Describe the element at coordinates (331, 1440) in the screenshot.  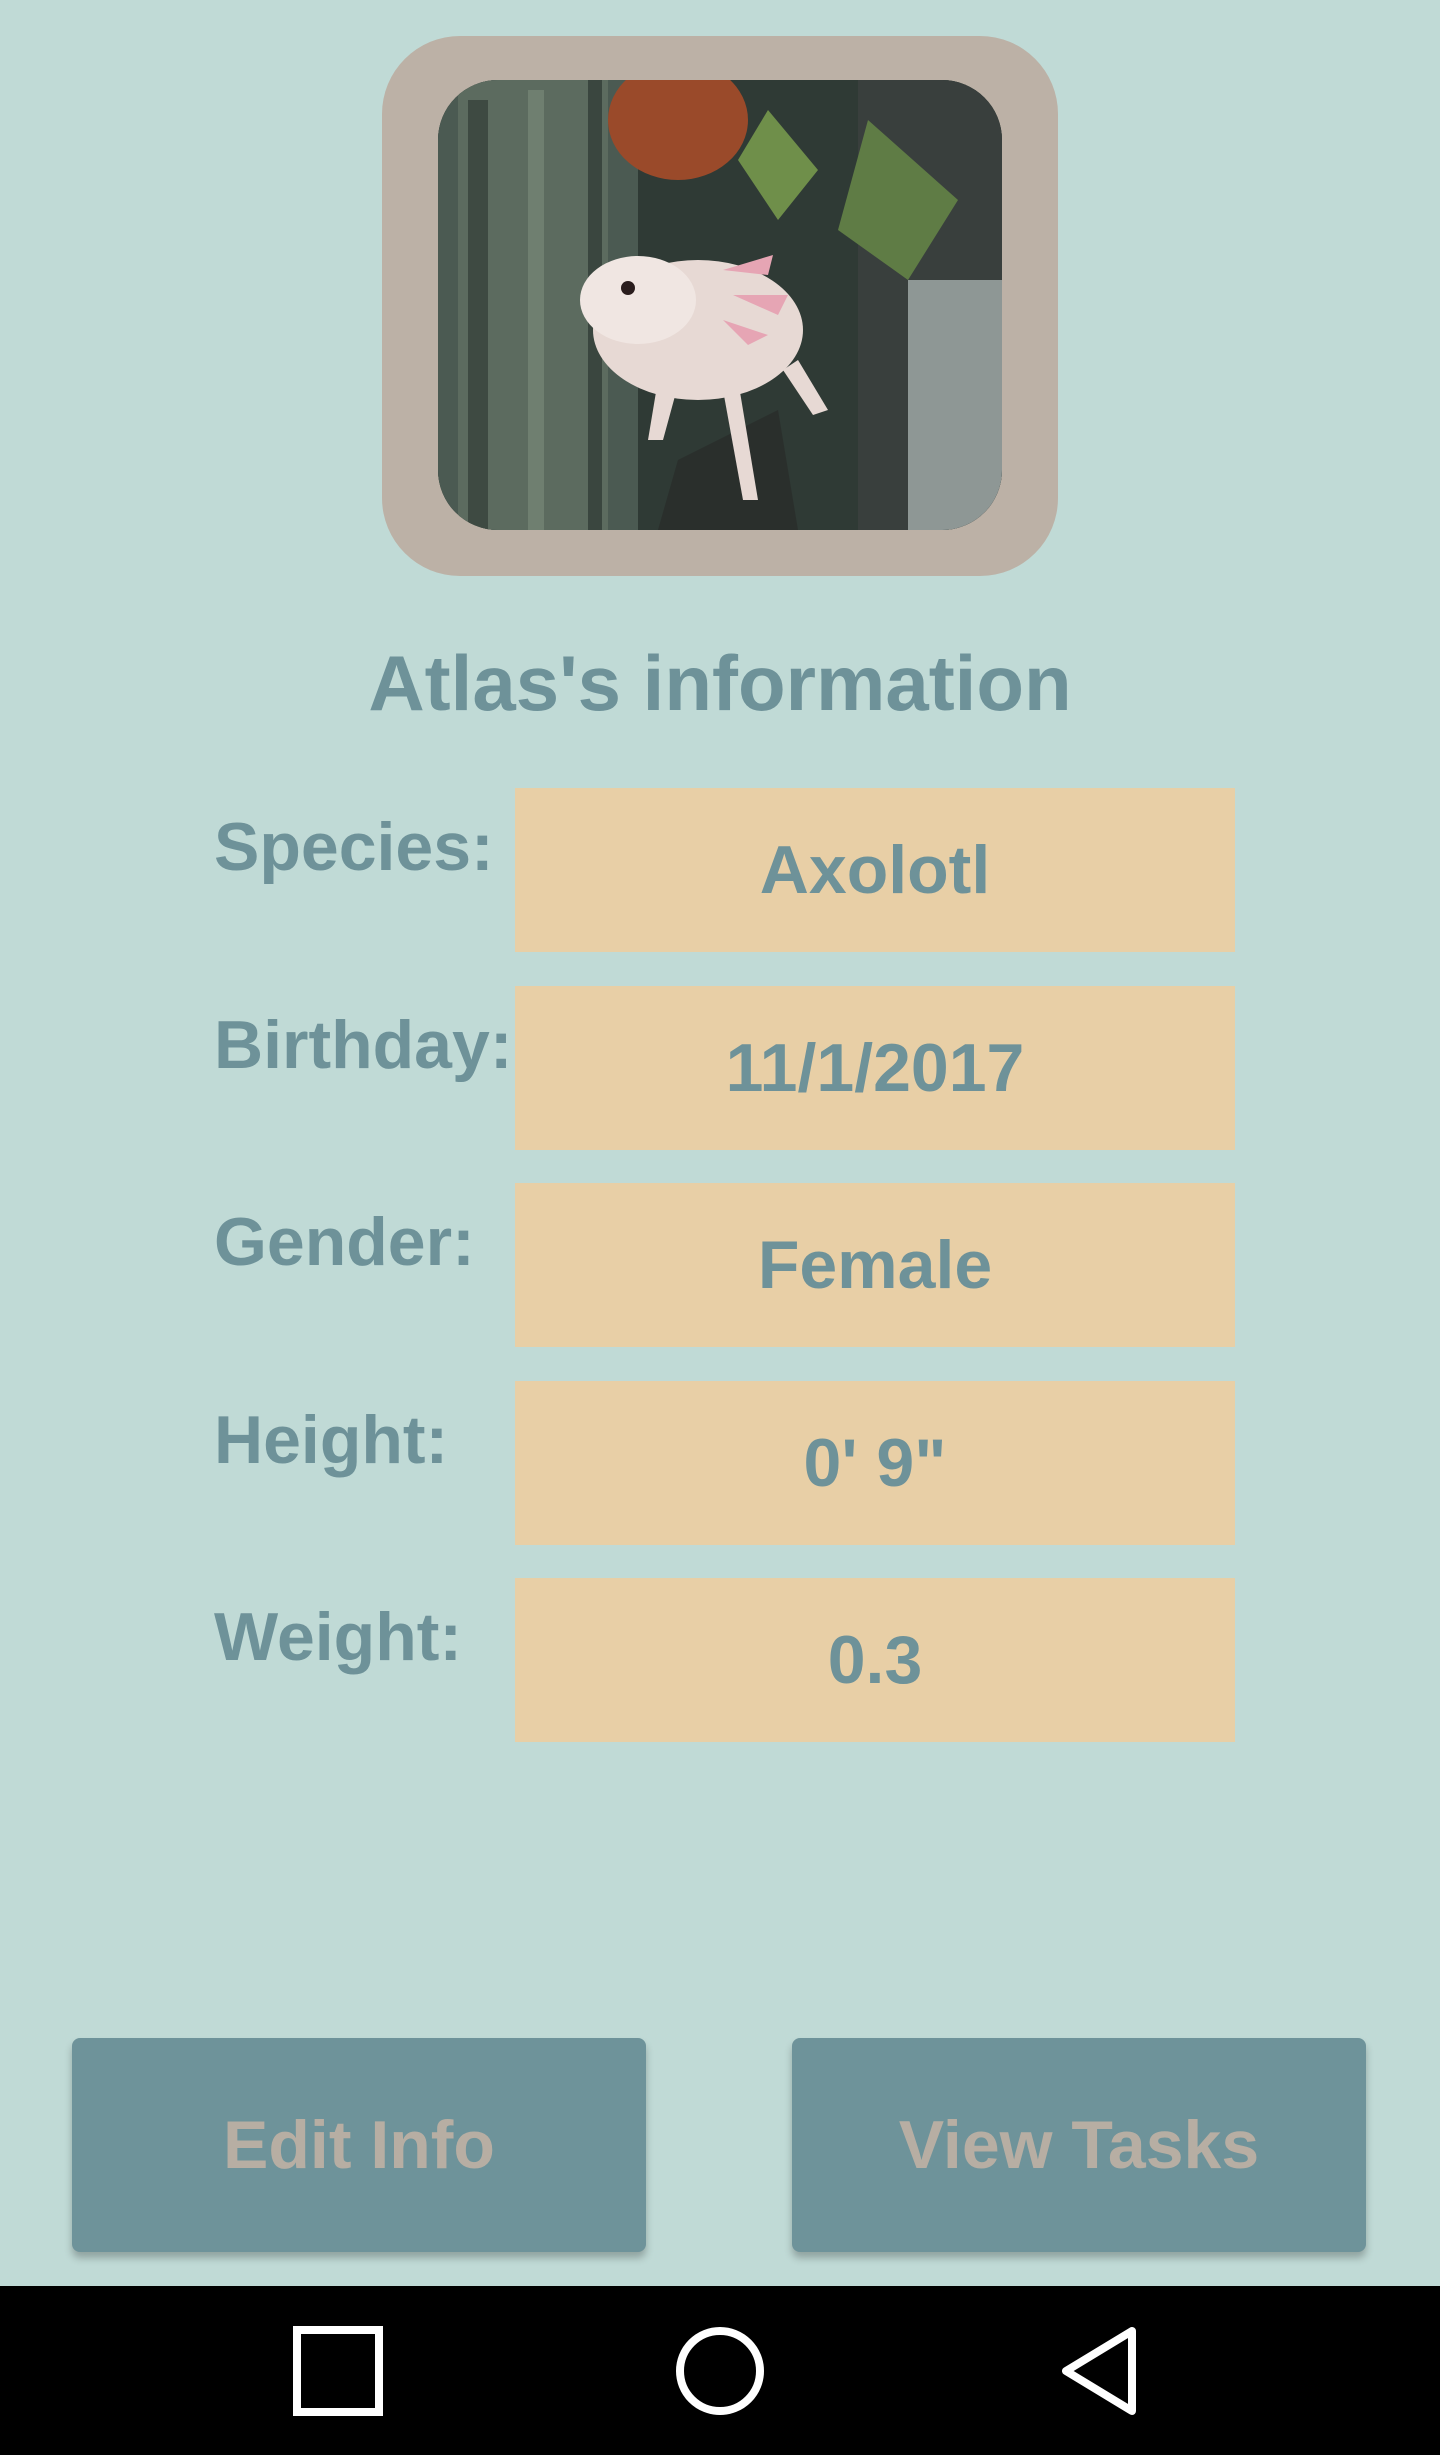
I see `height-label: Height:` at that location.